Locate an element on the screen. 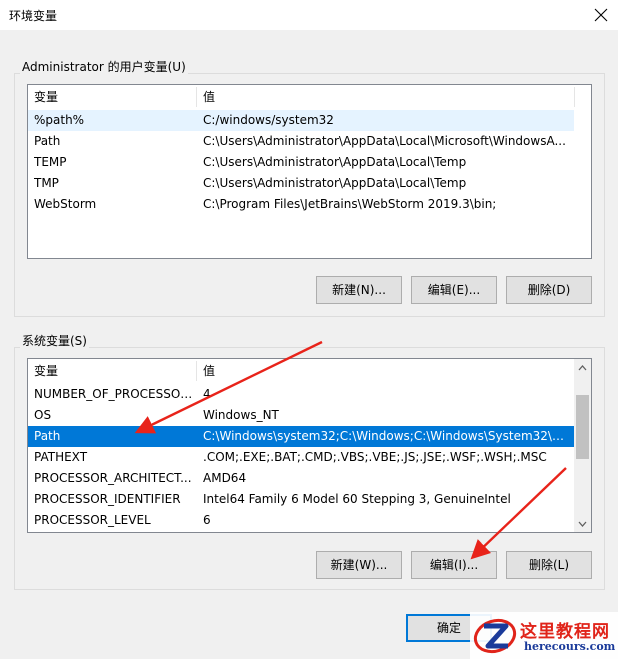 This screenshot has height=659, width=618. column-divider is located at coordinates (574, 97).